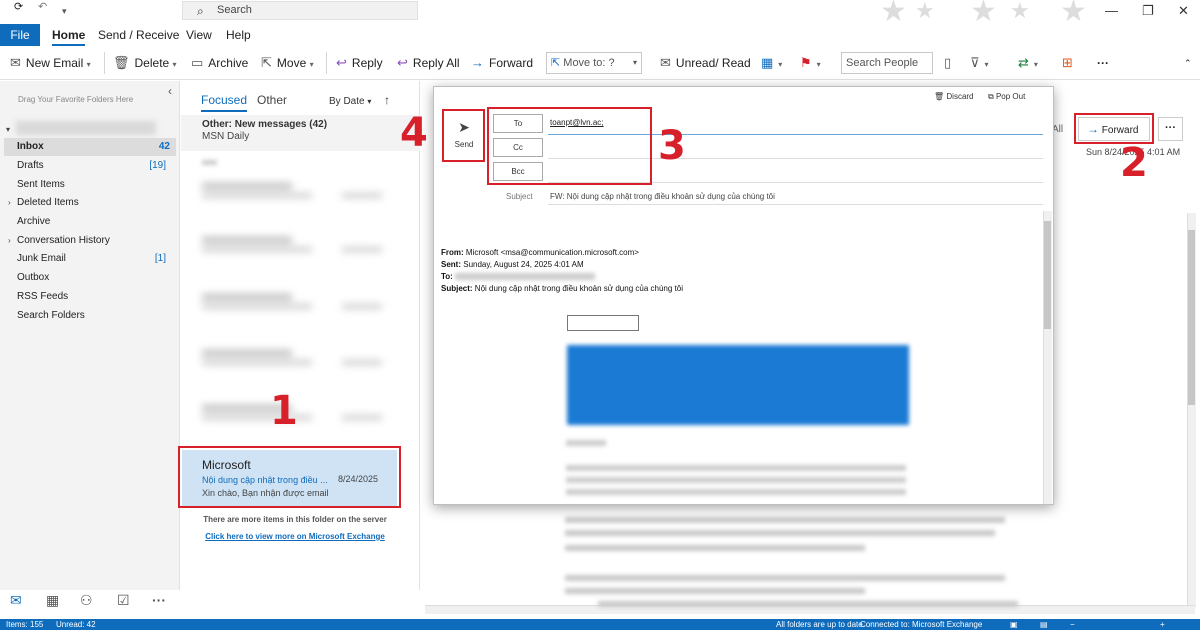  What do you see at coordinates (69, 35) in the screenshot?
I see `tab-home: Home` at bounding box center [69, 35].